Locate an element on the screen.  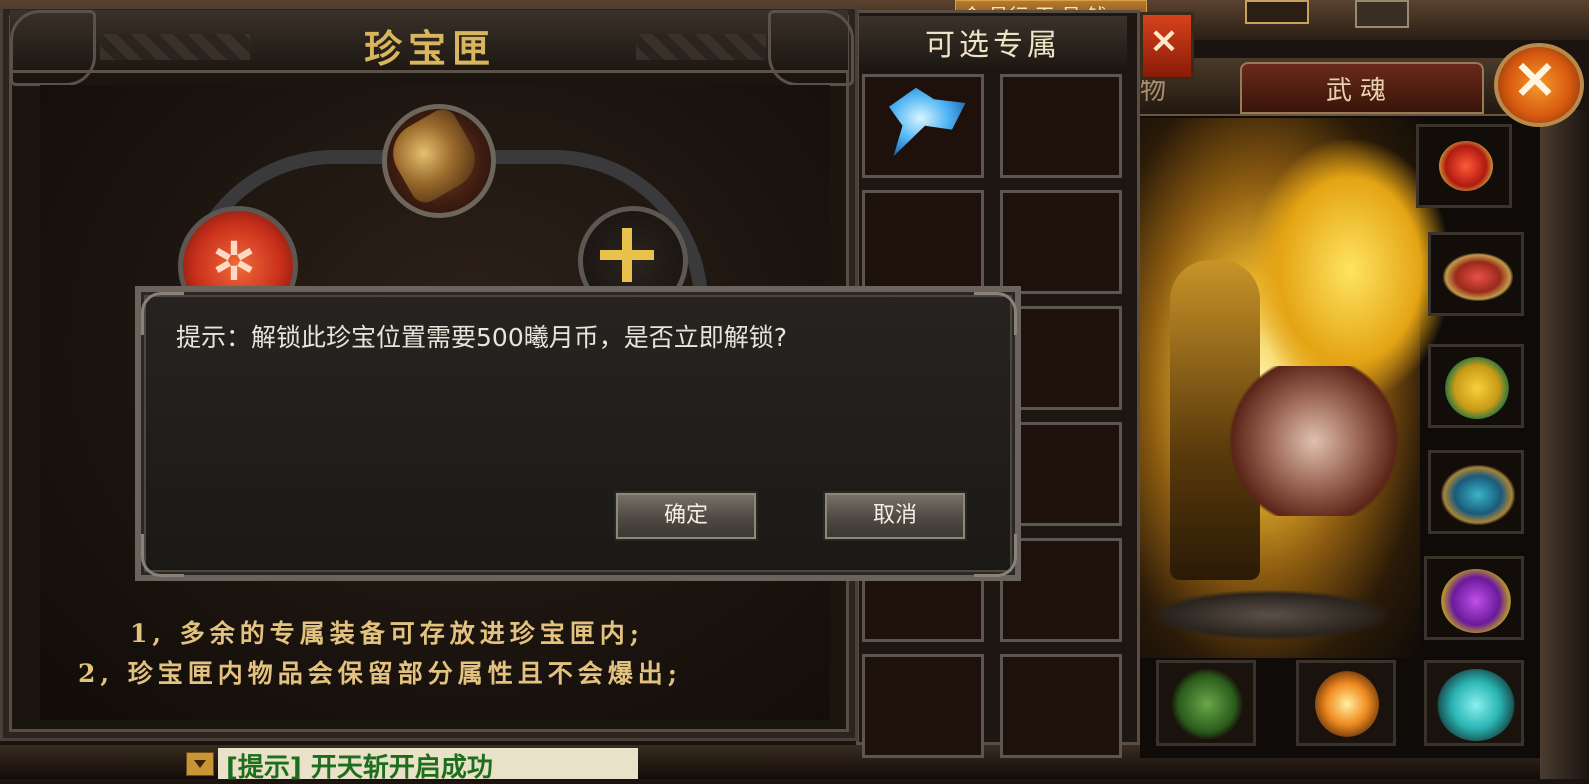
selectable-title: 可选专属 is located at coordinates (993, 45).